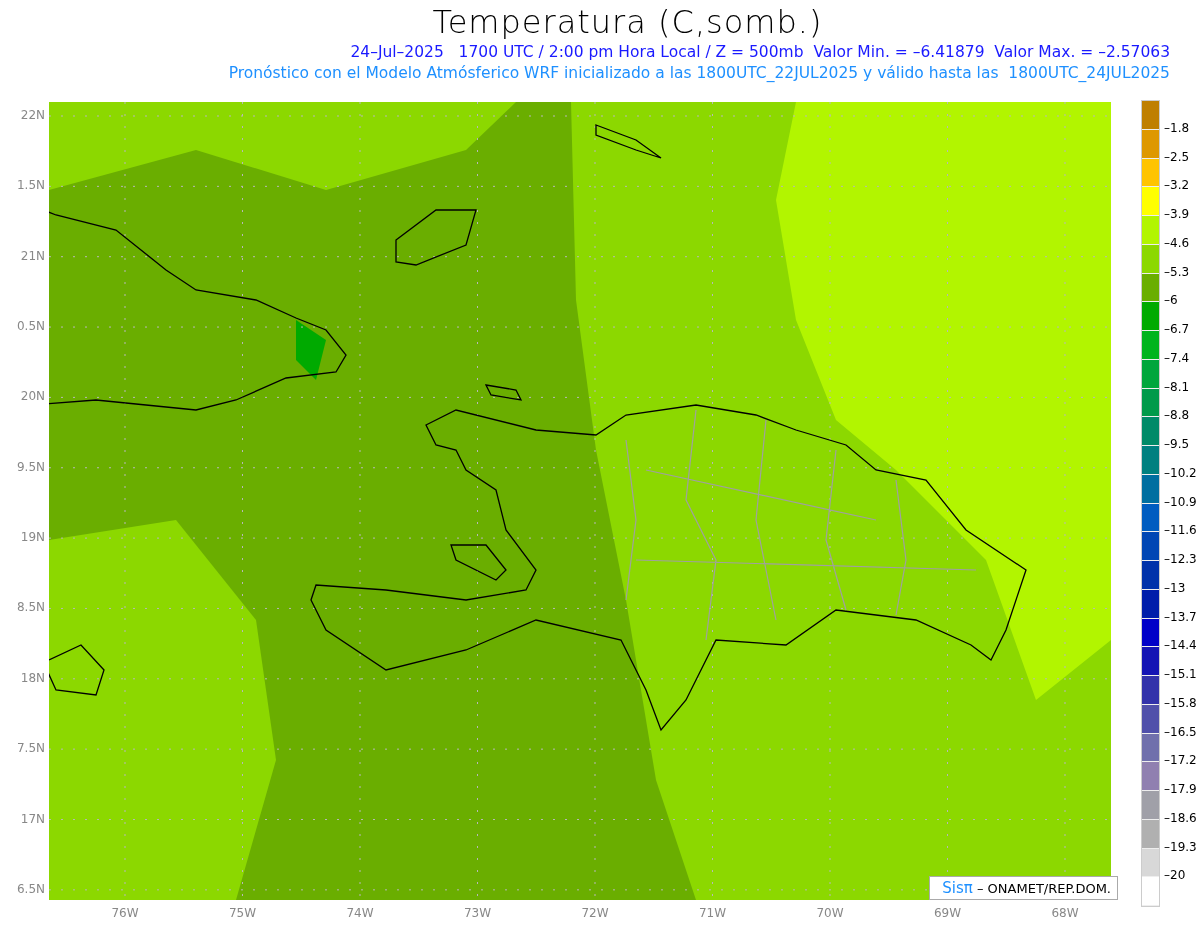 This screenshot has height=927, width=1200. Describe the element at coordinates (1177, 127) in the screenshot. I see `legend-label: –1.8` at that location.